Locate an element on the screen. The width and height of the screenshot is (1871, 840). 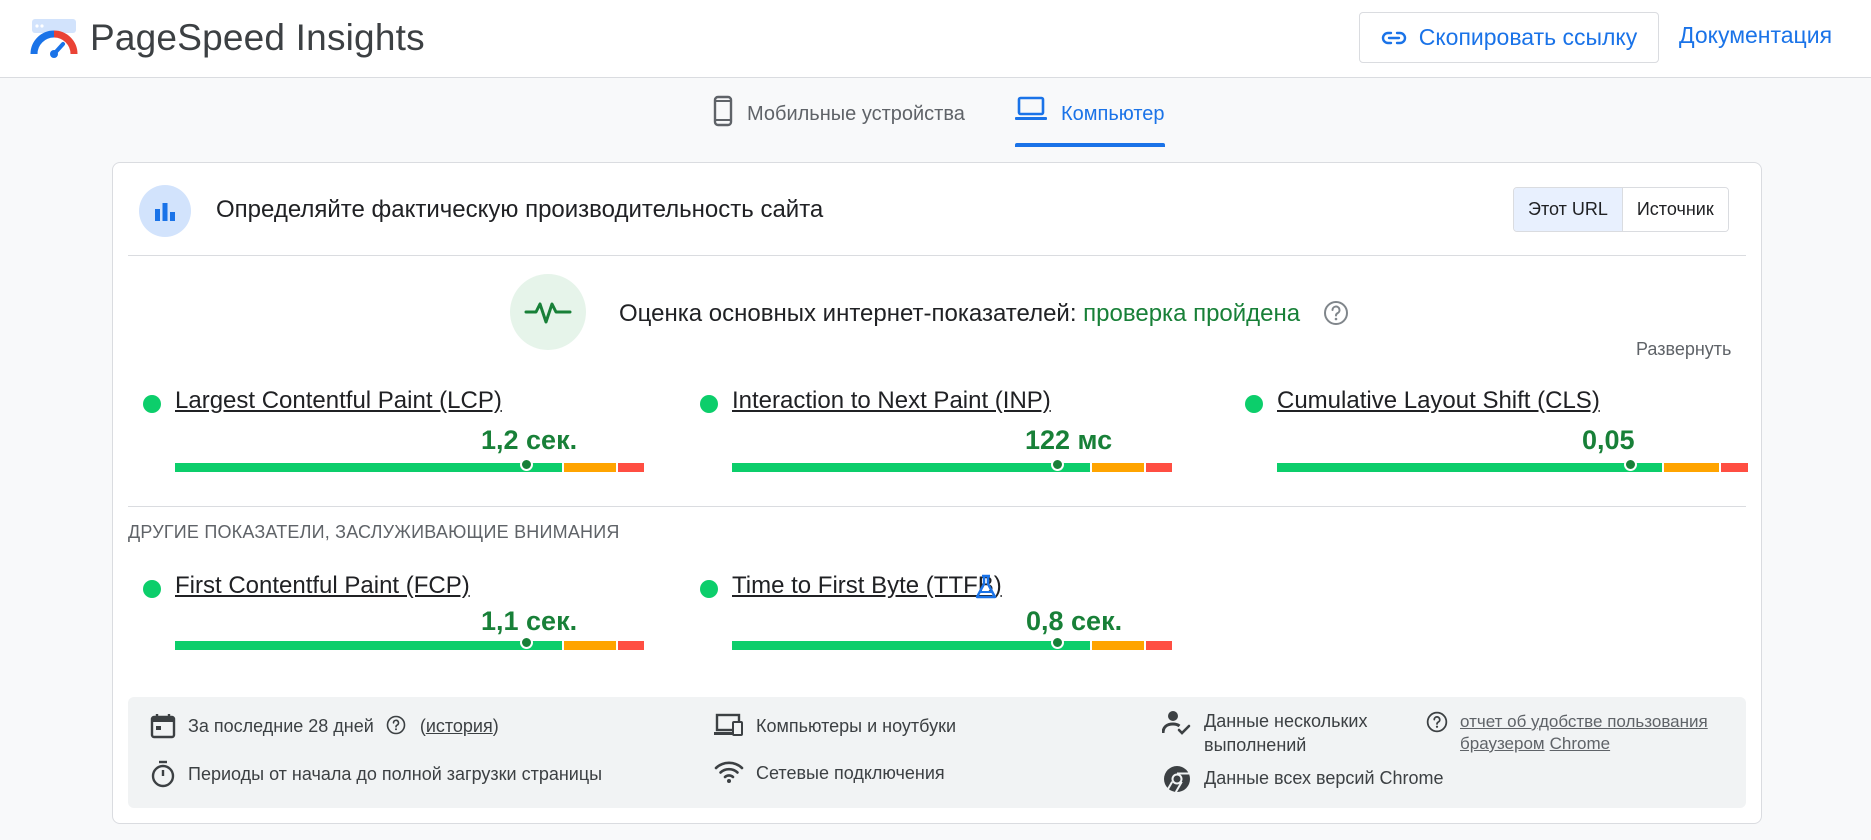
copy-link-button: Скопировать ссылку is located at coordinates (1509, 37).